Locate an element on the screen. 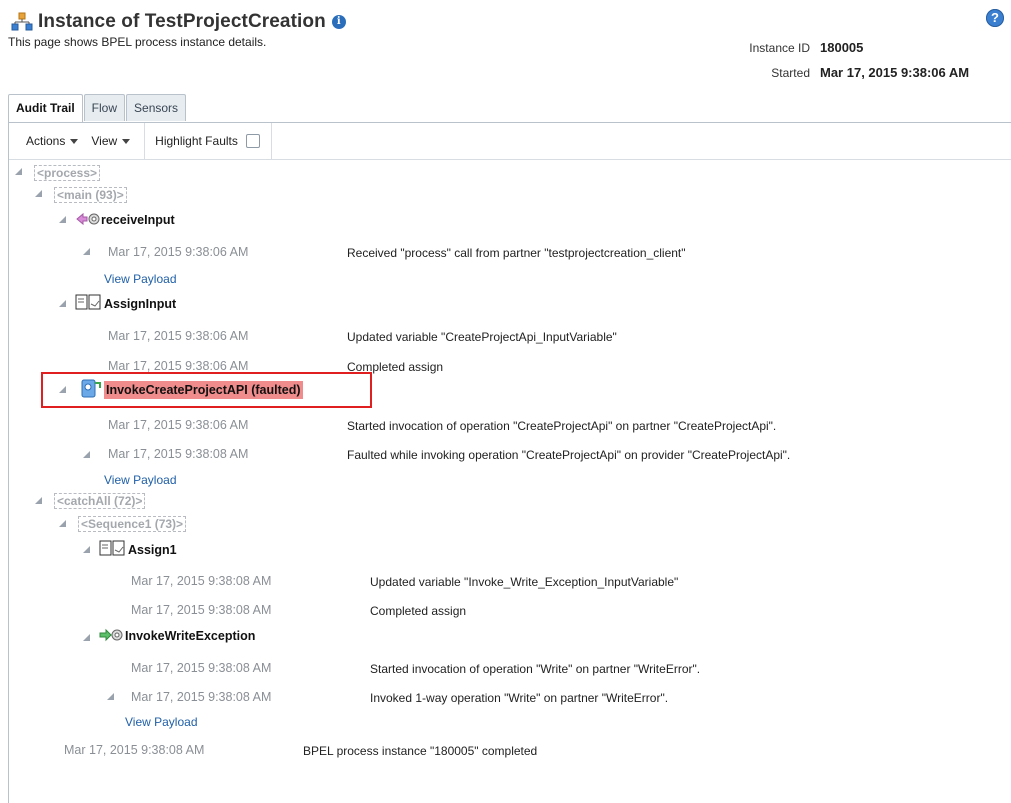 The width and height of the screenshot is (1011, 803). highlight-faults: Highlight Faults is located at coordinates (207, 141).